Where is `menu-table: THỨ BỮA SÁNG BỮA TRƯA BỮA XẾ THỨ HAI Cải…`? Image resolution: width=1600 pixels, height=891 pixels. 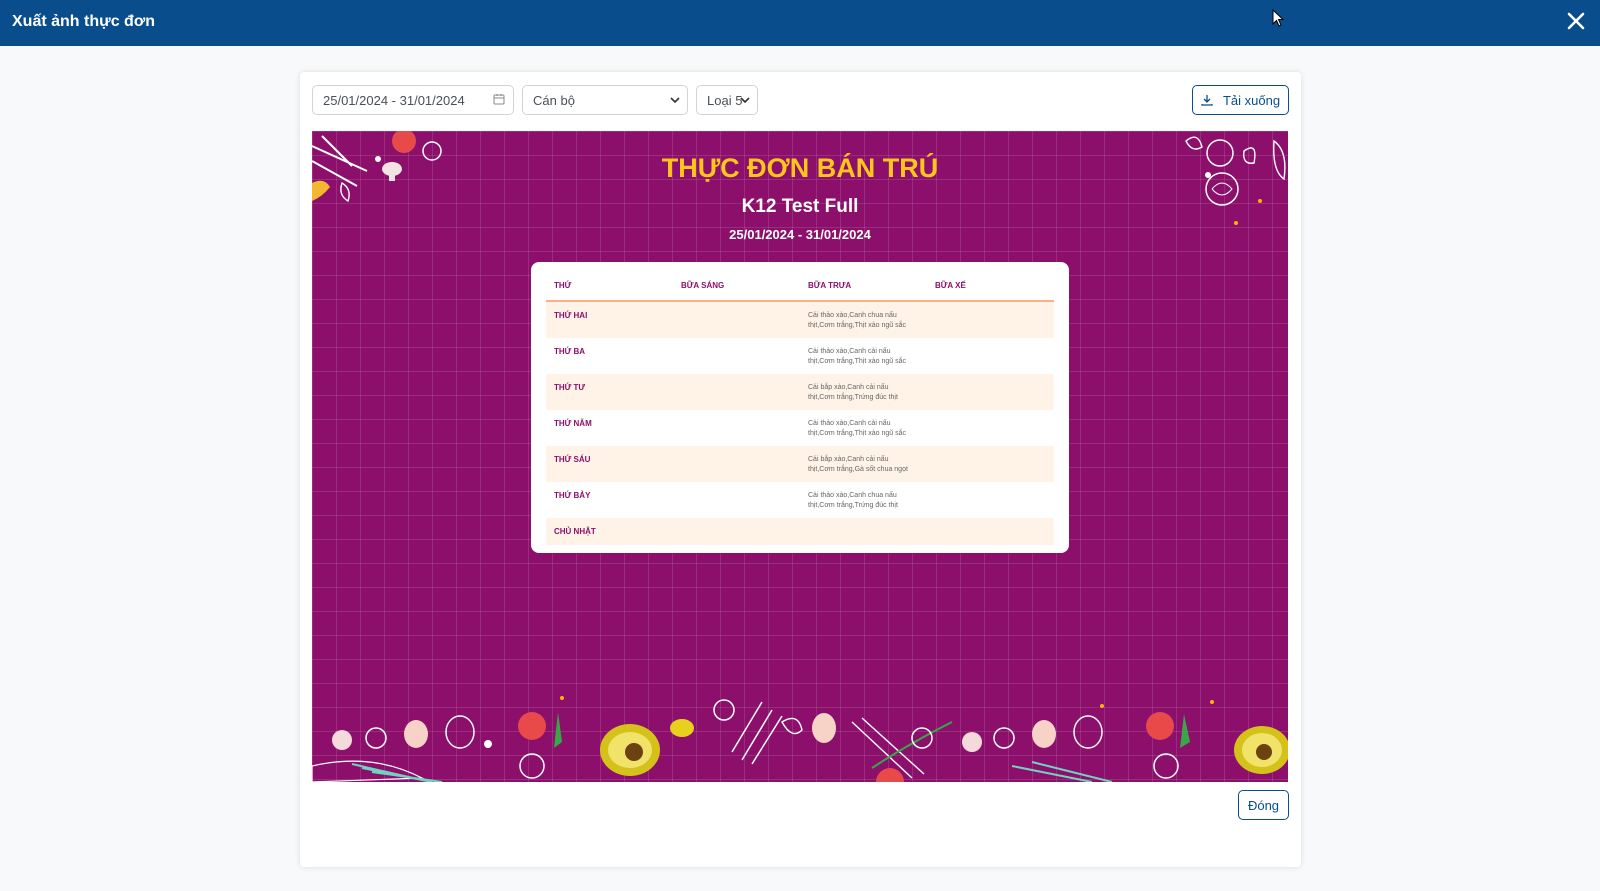 menu-table: THỨ BỮA SÁNG BỮA TRƯA BỮA XẾ THỨ HAI Cải… is located at coordinates (800, 407).